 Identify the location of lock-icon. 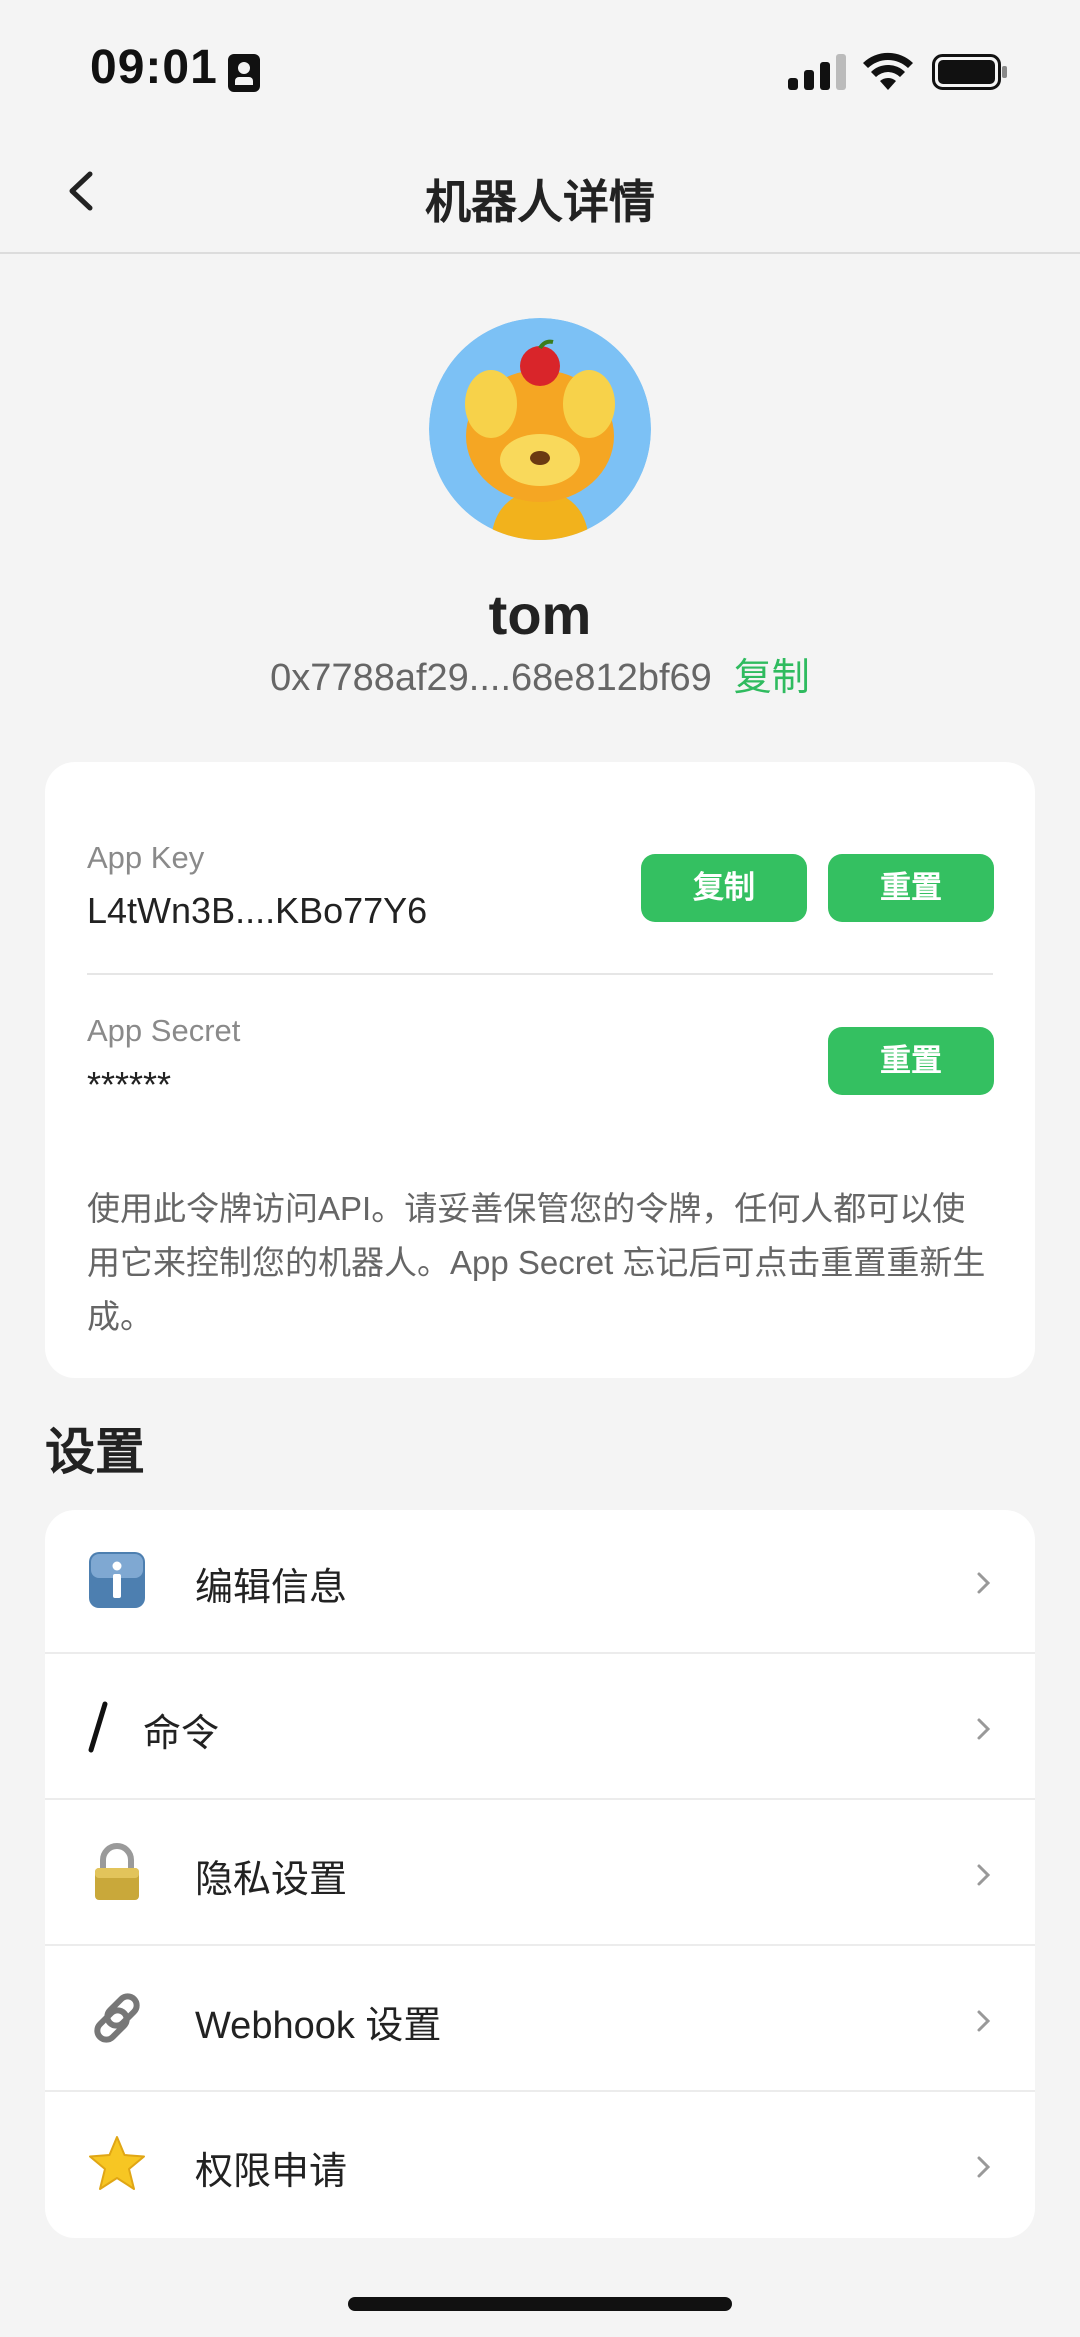
(117, 1871).